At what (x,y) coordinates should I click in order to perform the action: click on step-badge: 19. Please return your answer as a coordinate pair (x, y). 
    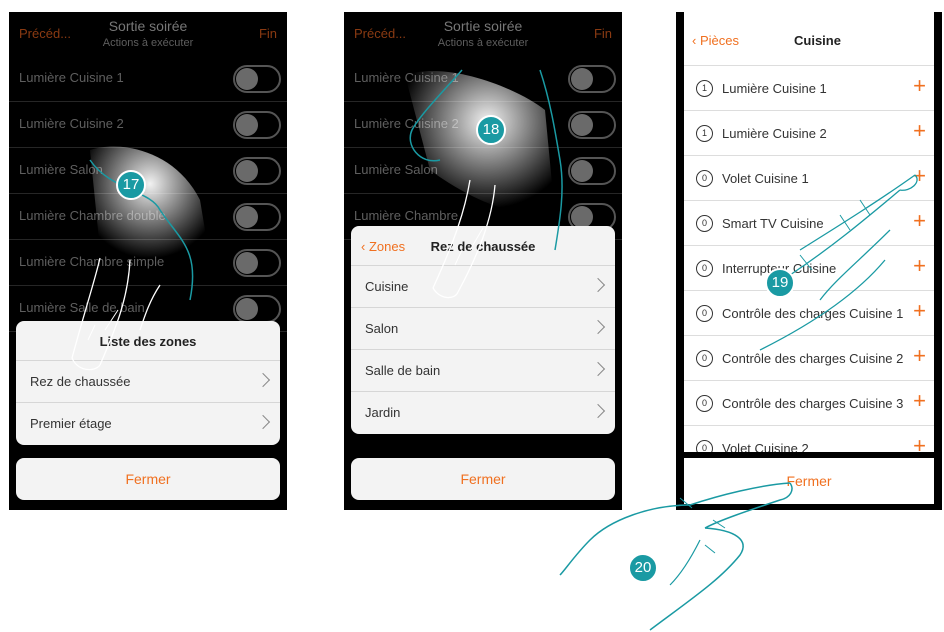
    Looking at the image, I should click on (780, 283).